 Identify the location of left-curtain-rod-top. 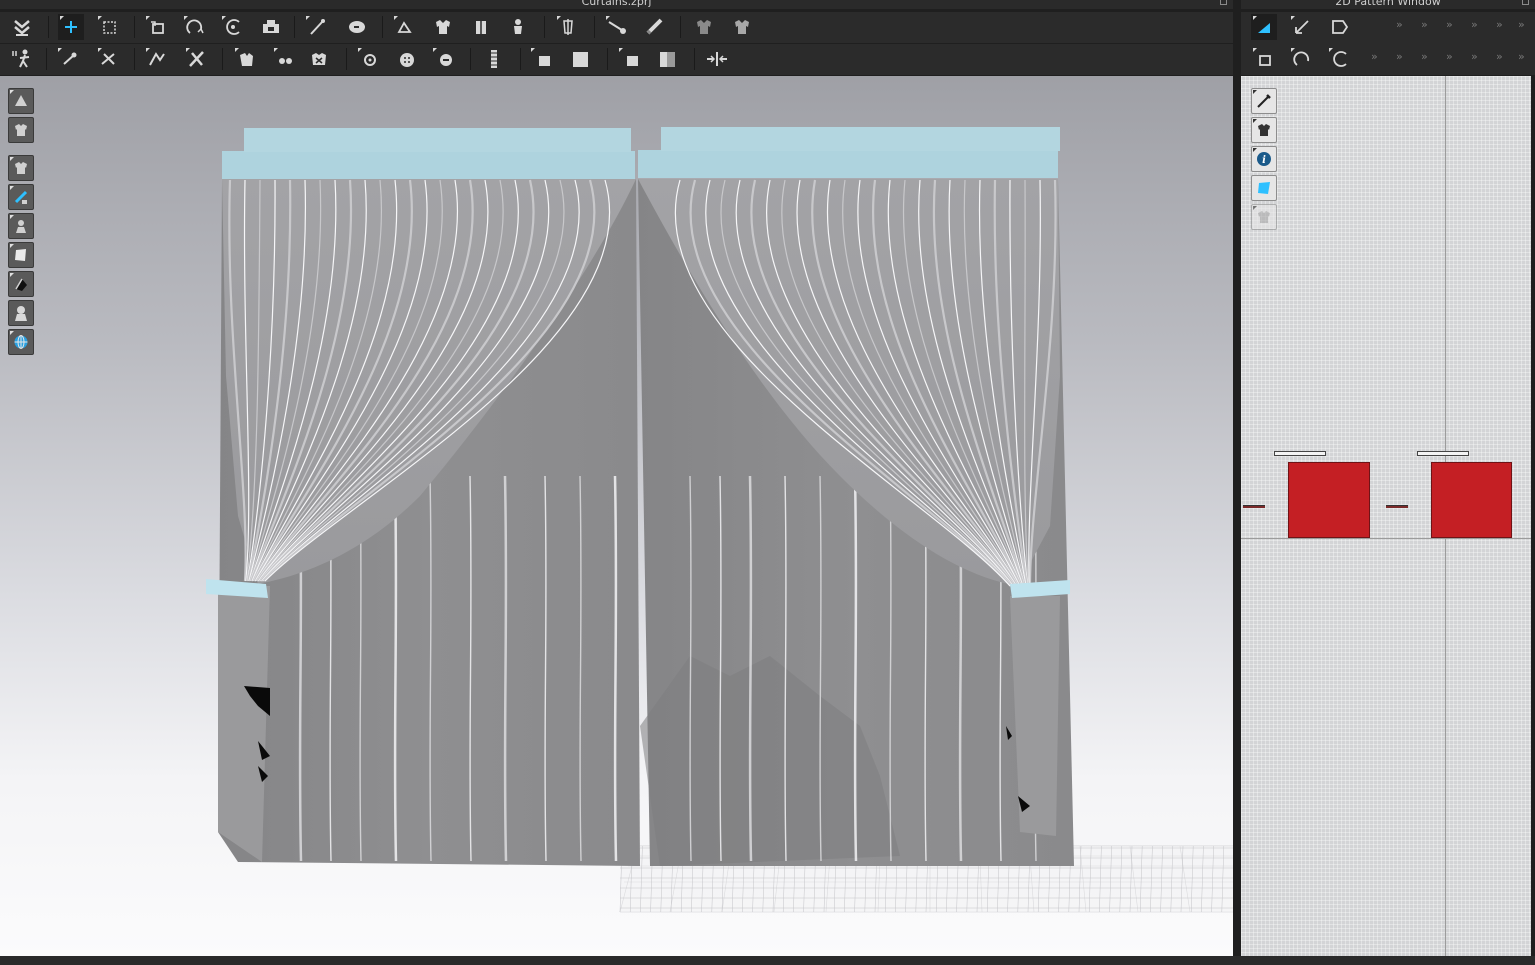
(437, 140).